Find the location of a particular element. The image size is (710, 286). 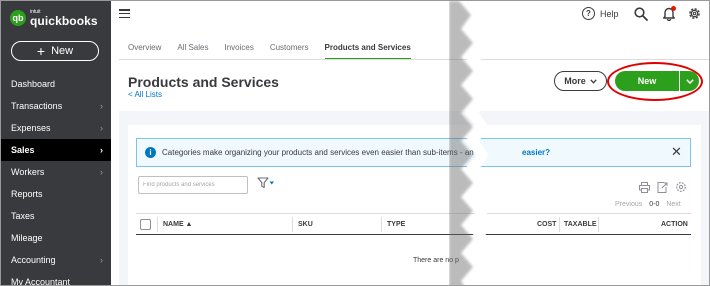

close-icon: ✕ is located at coordinates (676, 152).